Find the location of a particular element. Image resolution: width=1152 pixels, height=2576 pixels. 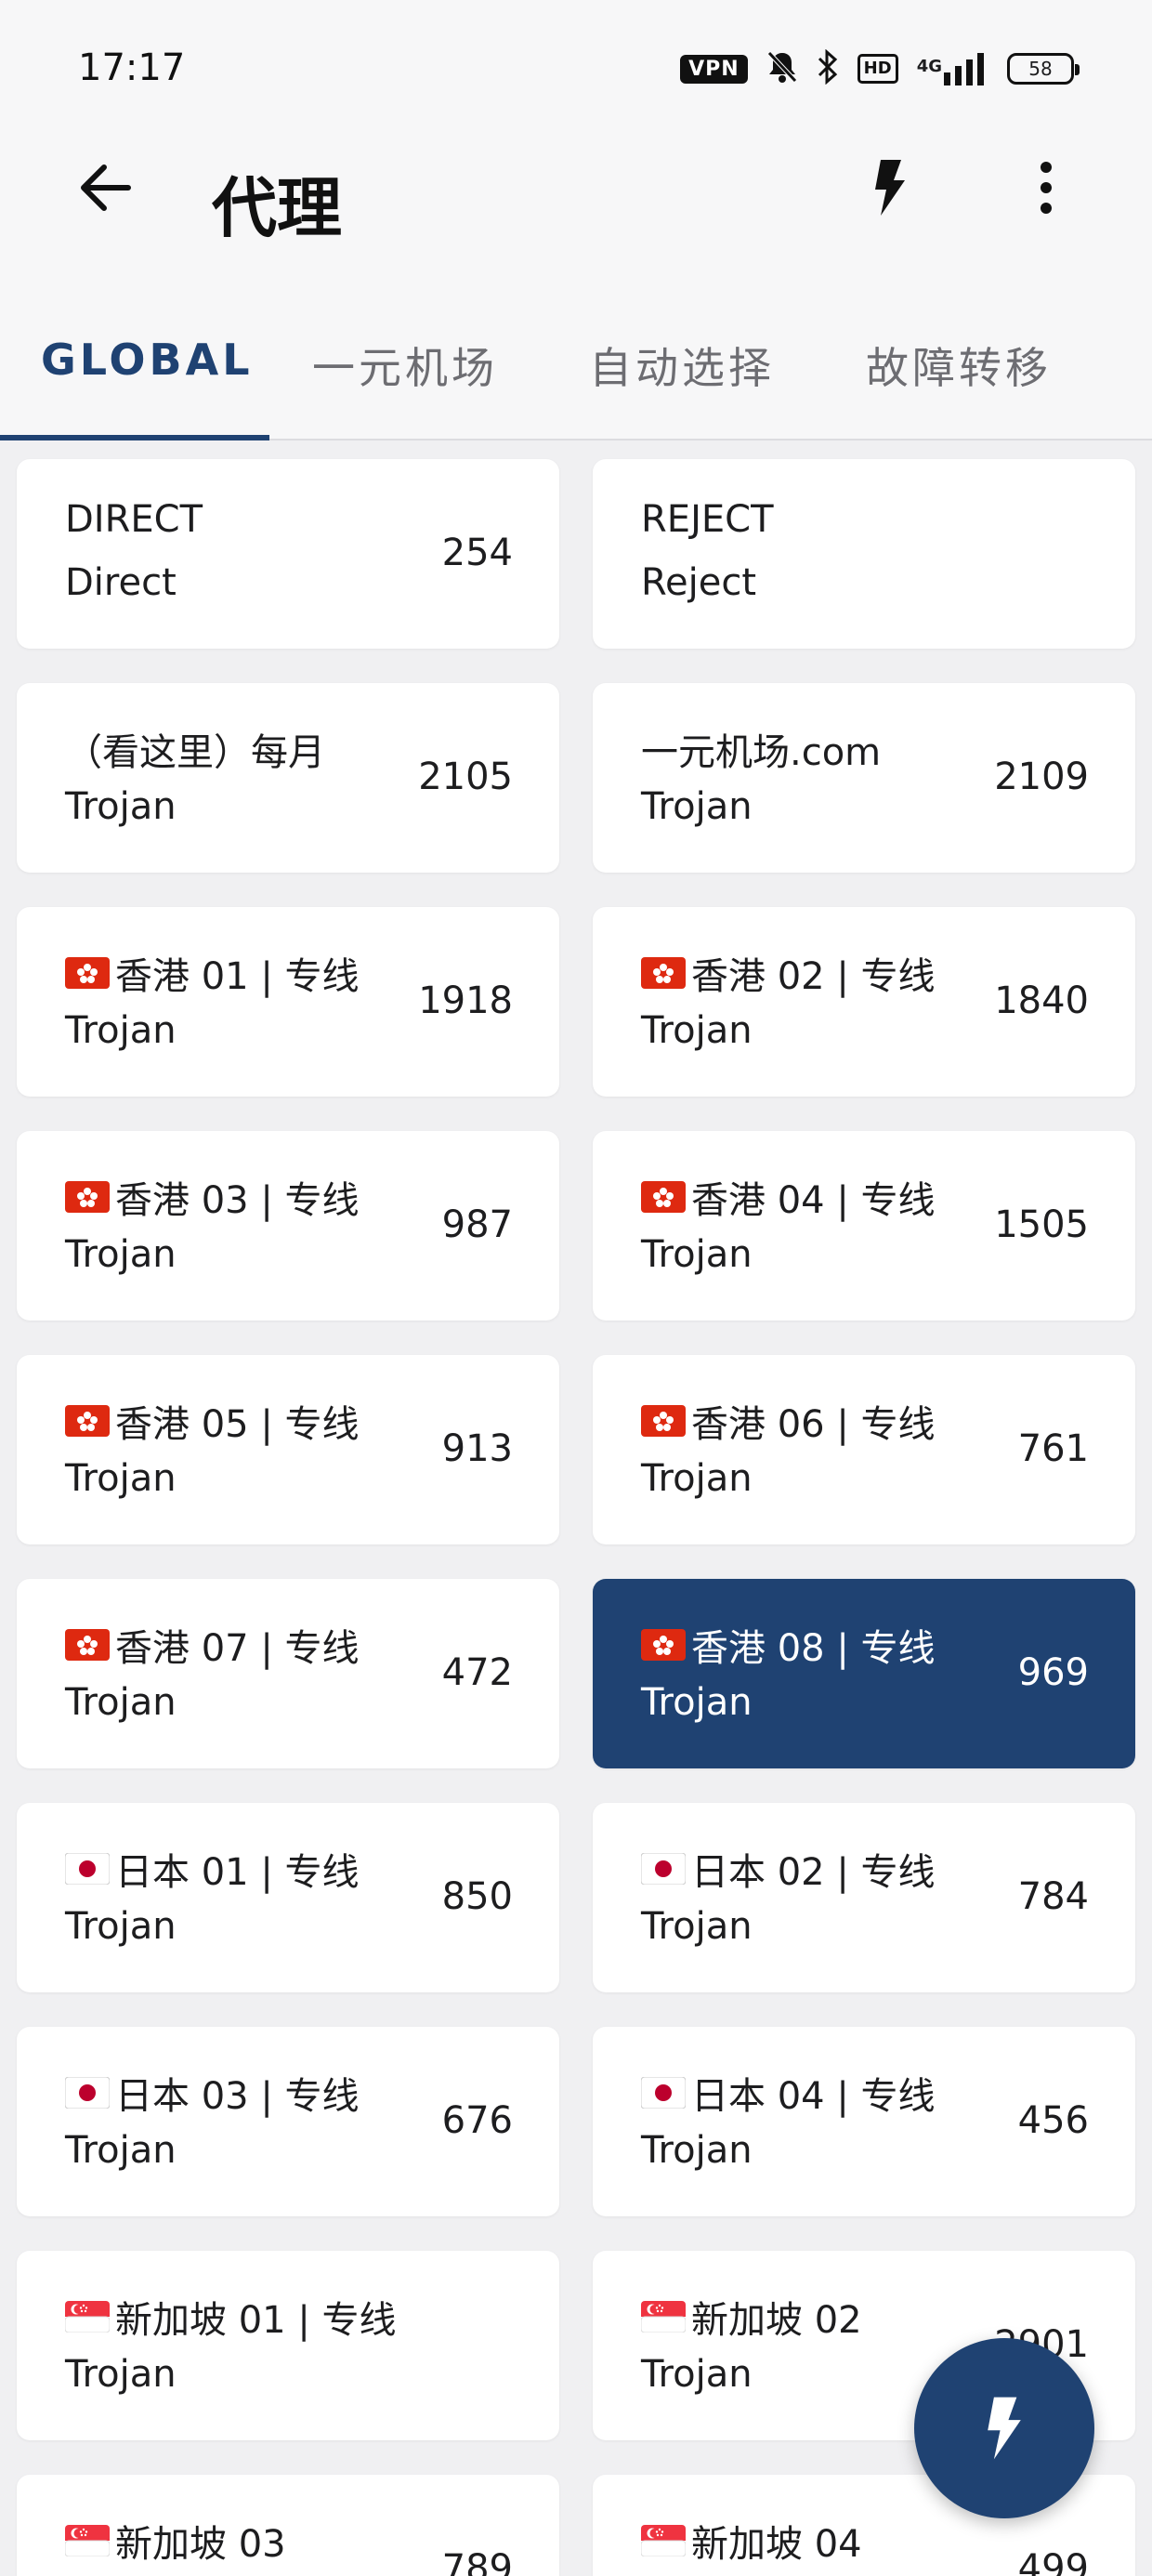

proxy-name: 香港 03 | 专线 is located at coordinates (212, 1197).